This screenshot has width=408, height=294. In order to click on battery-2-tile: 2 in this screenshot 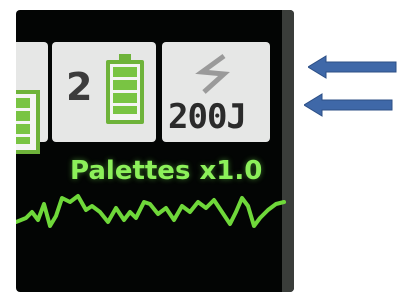, I will do `click(104, 92)`.